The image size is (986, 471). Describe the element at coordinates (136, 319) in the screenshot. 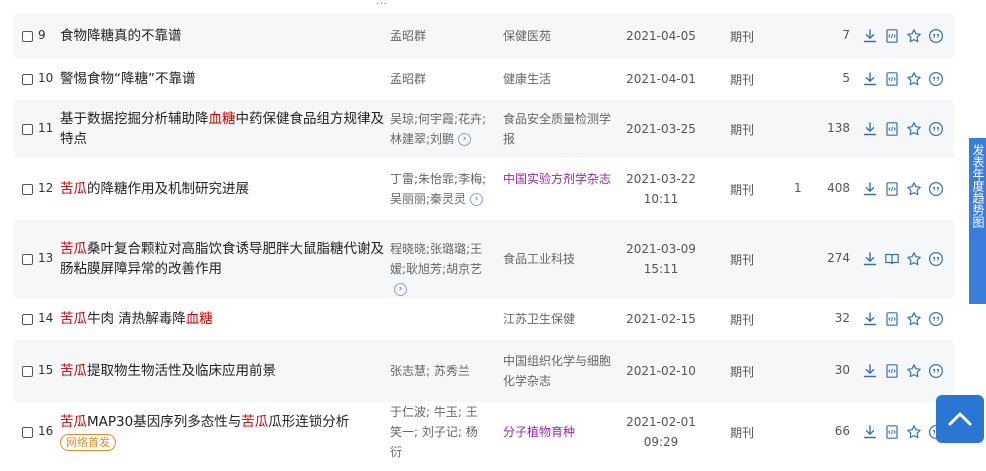

I see `title-text: 牛肉 清热解毒降` at that location.